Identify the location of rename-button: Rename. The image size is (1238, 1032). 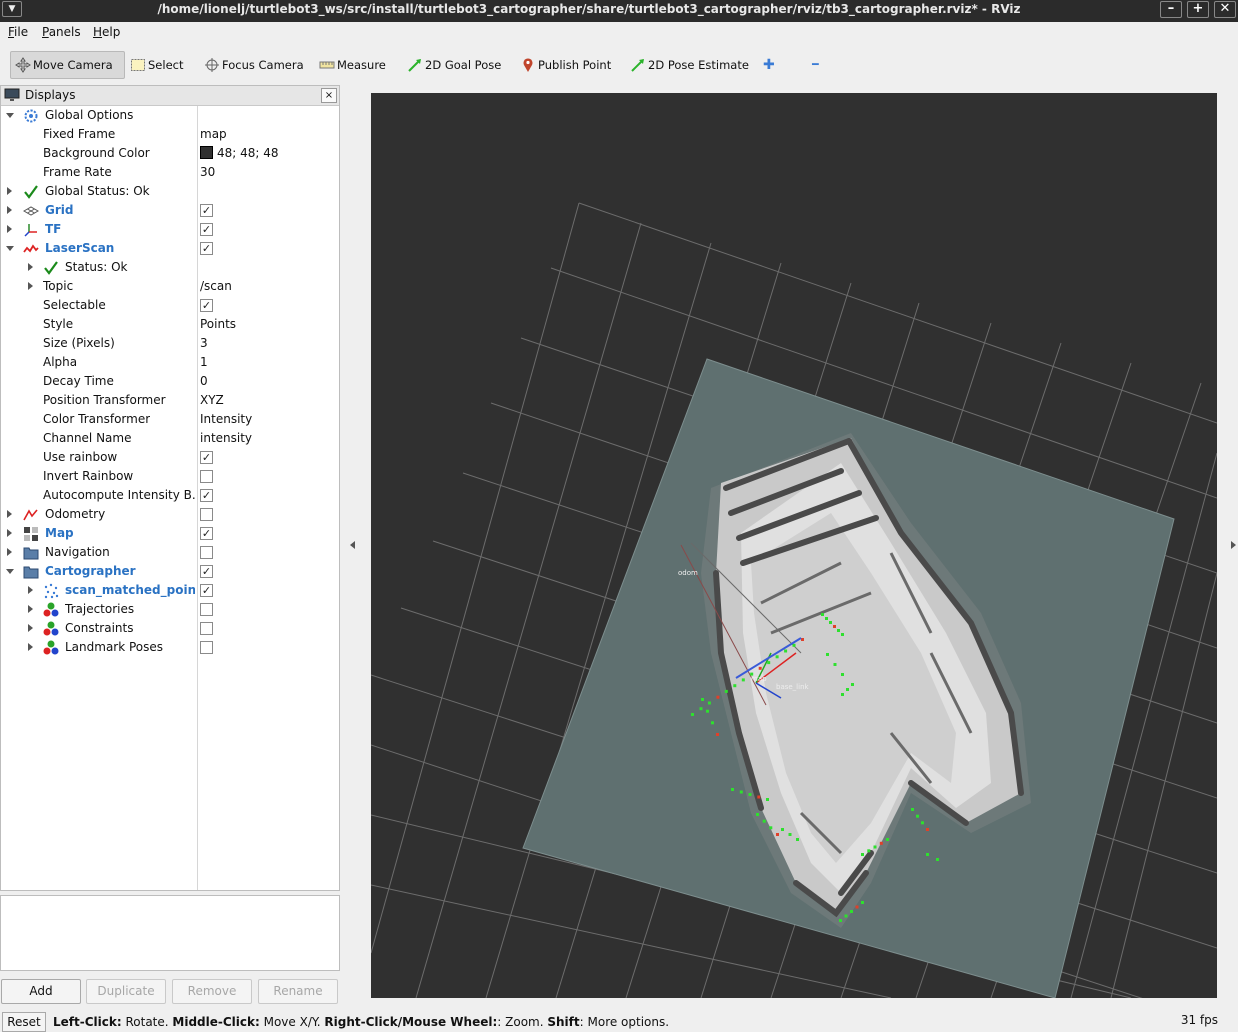
(298, 991).